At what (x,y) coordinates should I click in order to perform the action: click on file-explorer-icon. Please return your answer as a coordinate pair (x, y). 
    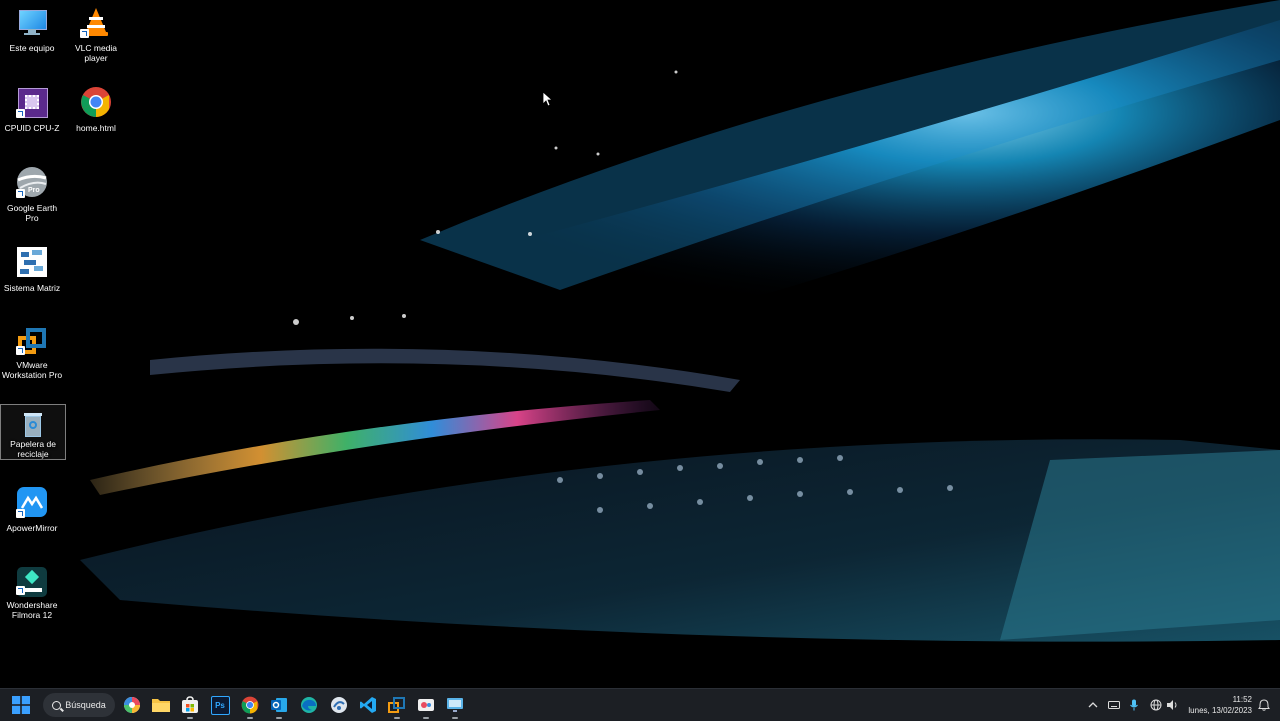
    Looking at the image, I should click on (161, 705).